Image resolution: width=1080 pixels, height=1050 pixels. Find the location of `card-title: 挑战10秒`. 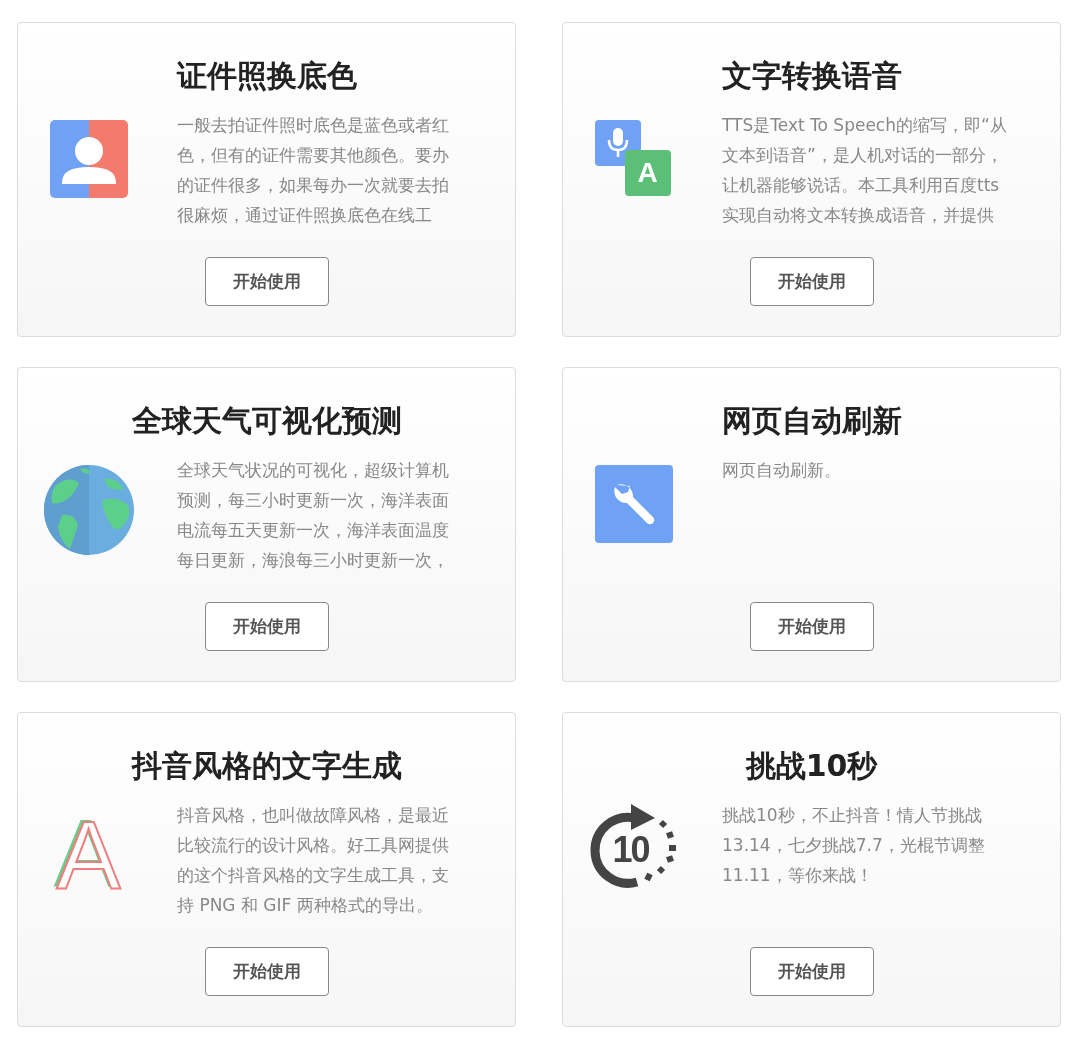

card-title: 挑战10秒 is located at coordinates (811, 766).